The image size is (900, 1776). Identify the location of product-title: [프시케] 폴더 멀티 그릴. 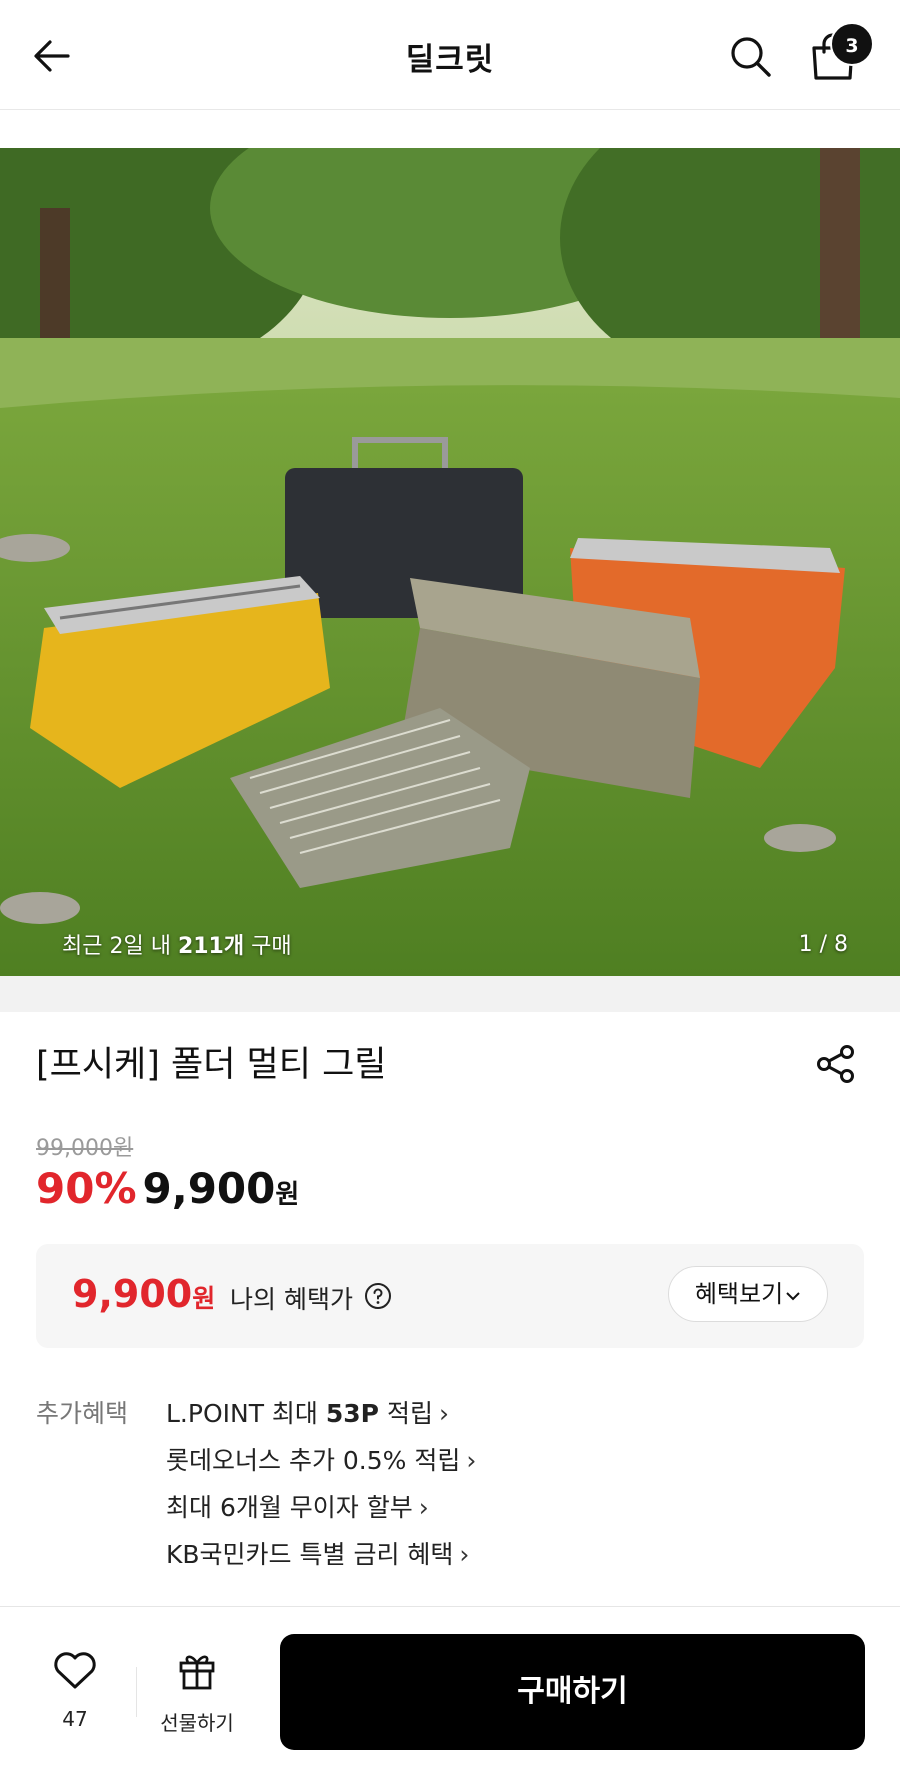
(211, 1065).